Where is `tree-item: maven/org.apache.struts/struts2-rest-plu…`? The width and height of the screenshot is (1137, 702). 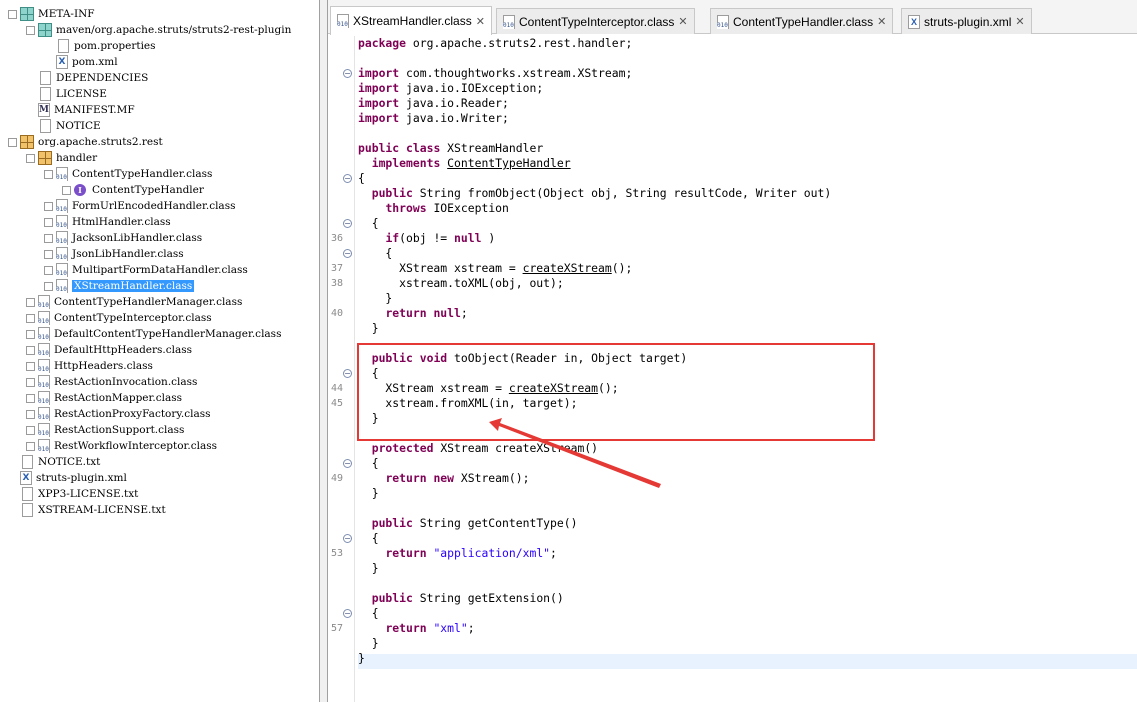
tree-item: maven/org.apache.struts/struts2-rest-plu… is located at coordinates (158, 30).